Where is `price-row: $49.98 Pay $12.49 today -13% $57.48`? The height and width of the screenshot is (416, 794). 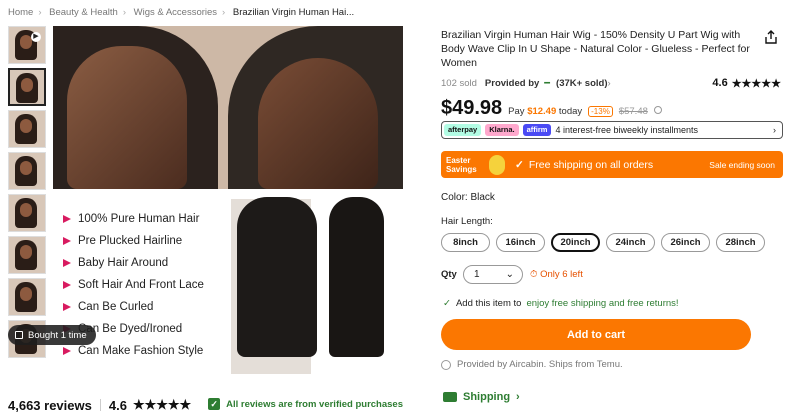 price-row: $49.98 Pay $12.49 today -13% $57.48 is located at coordinates (611, 108).